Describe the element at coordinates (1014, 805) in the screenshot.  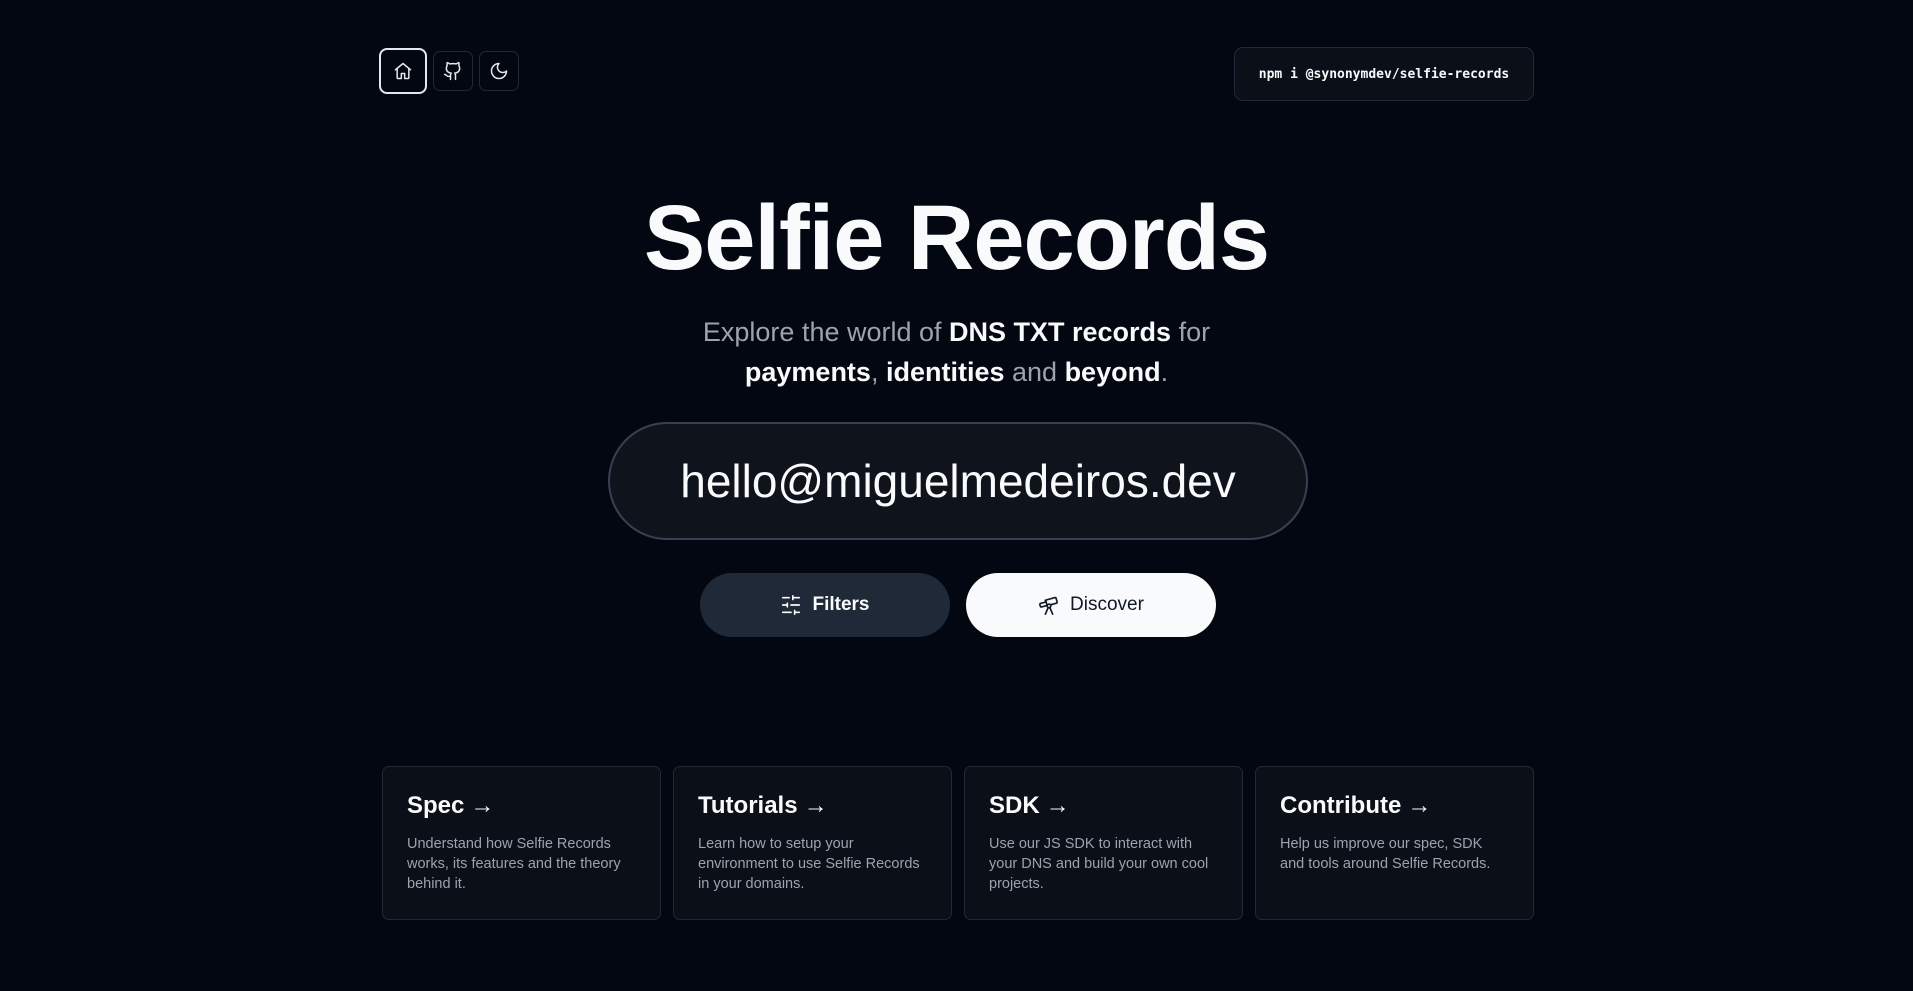
I see `card-title-text: SDK` at that location.